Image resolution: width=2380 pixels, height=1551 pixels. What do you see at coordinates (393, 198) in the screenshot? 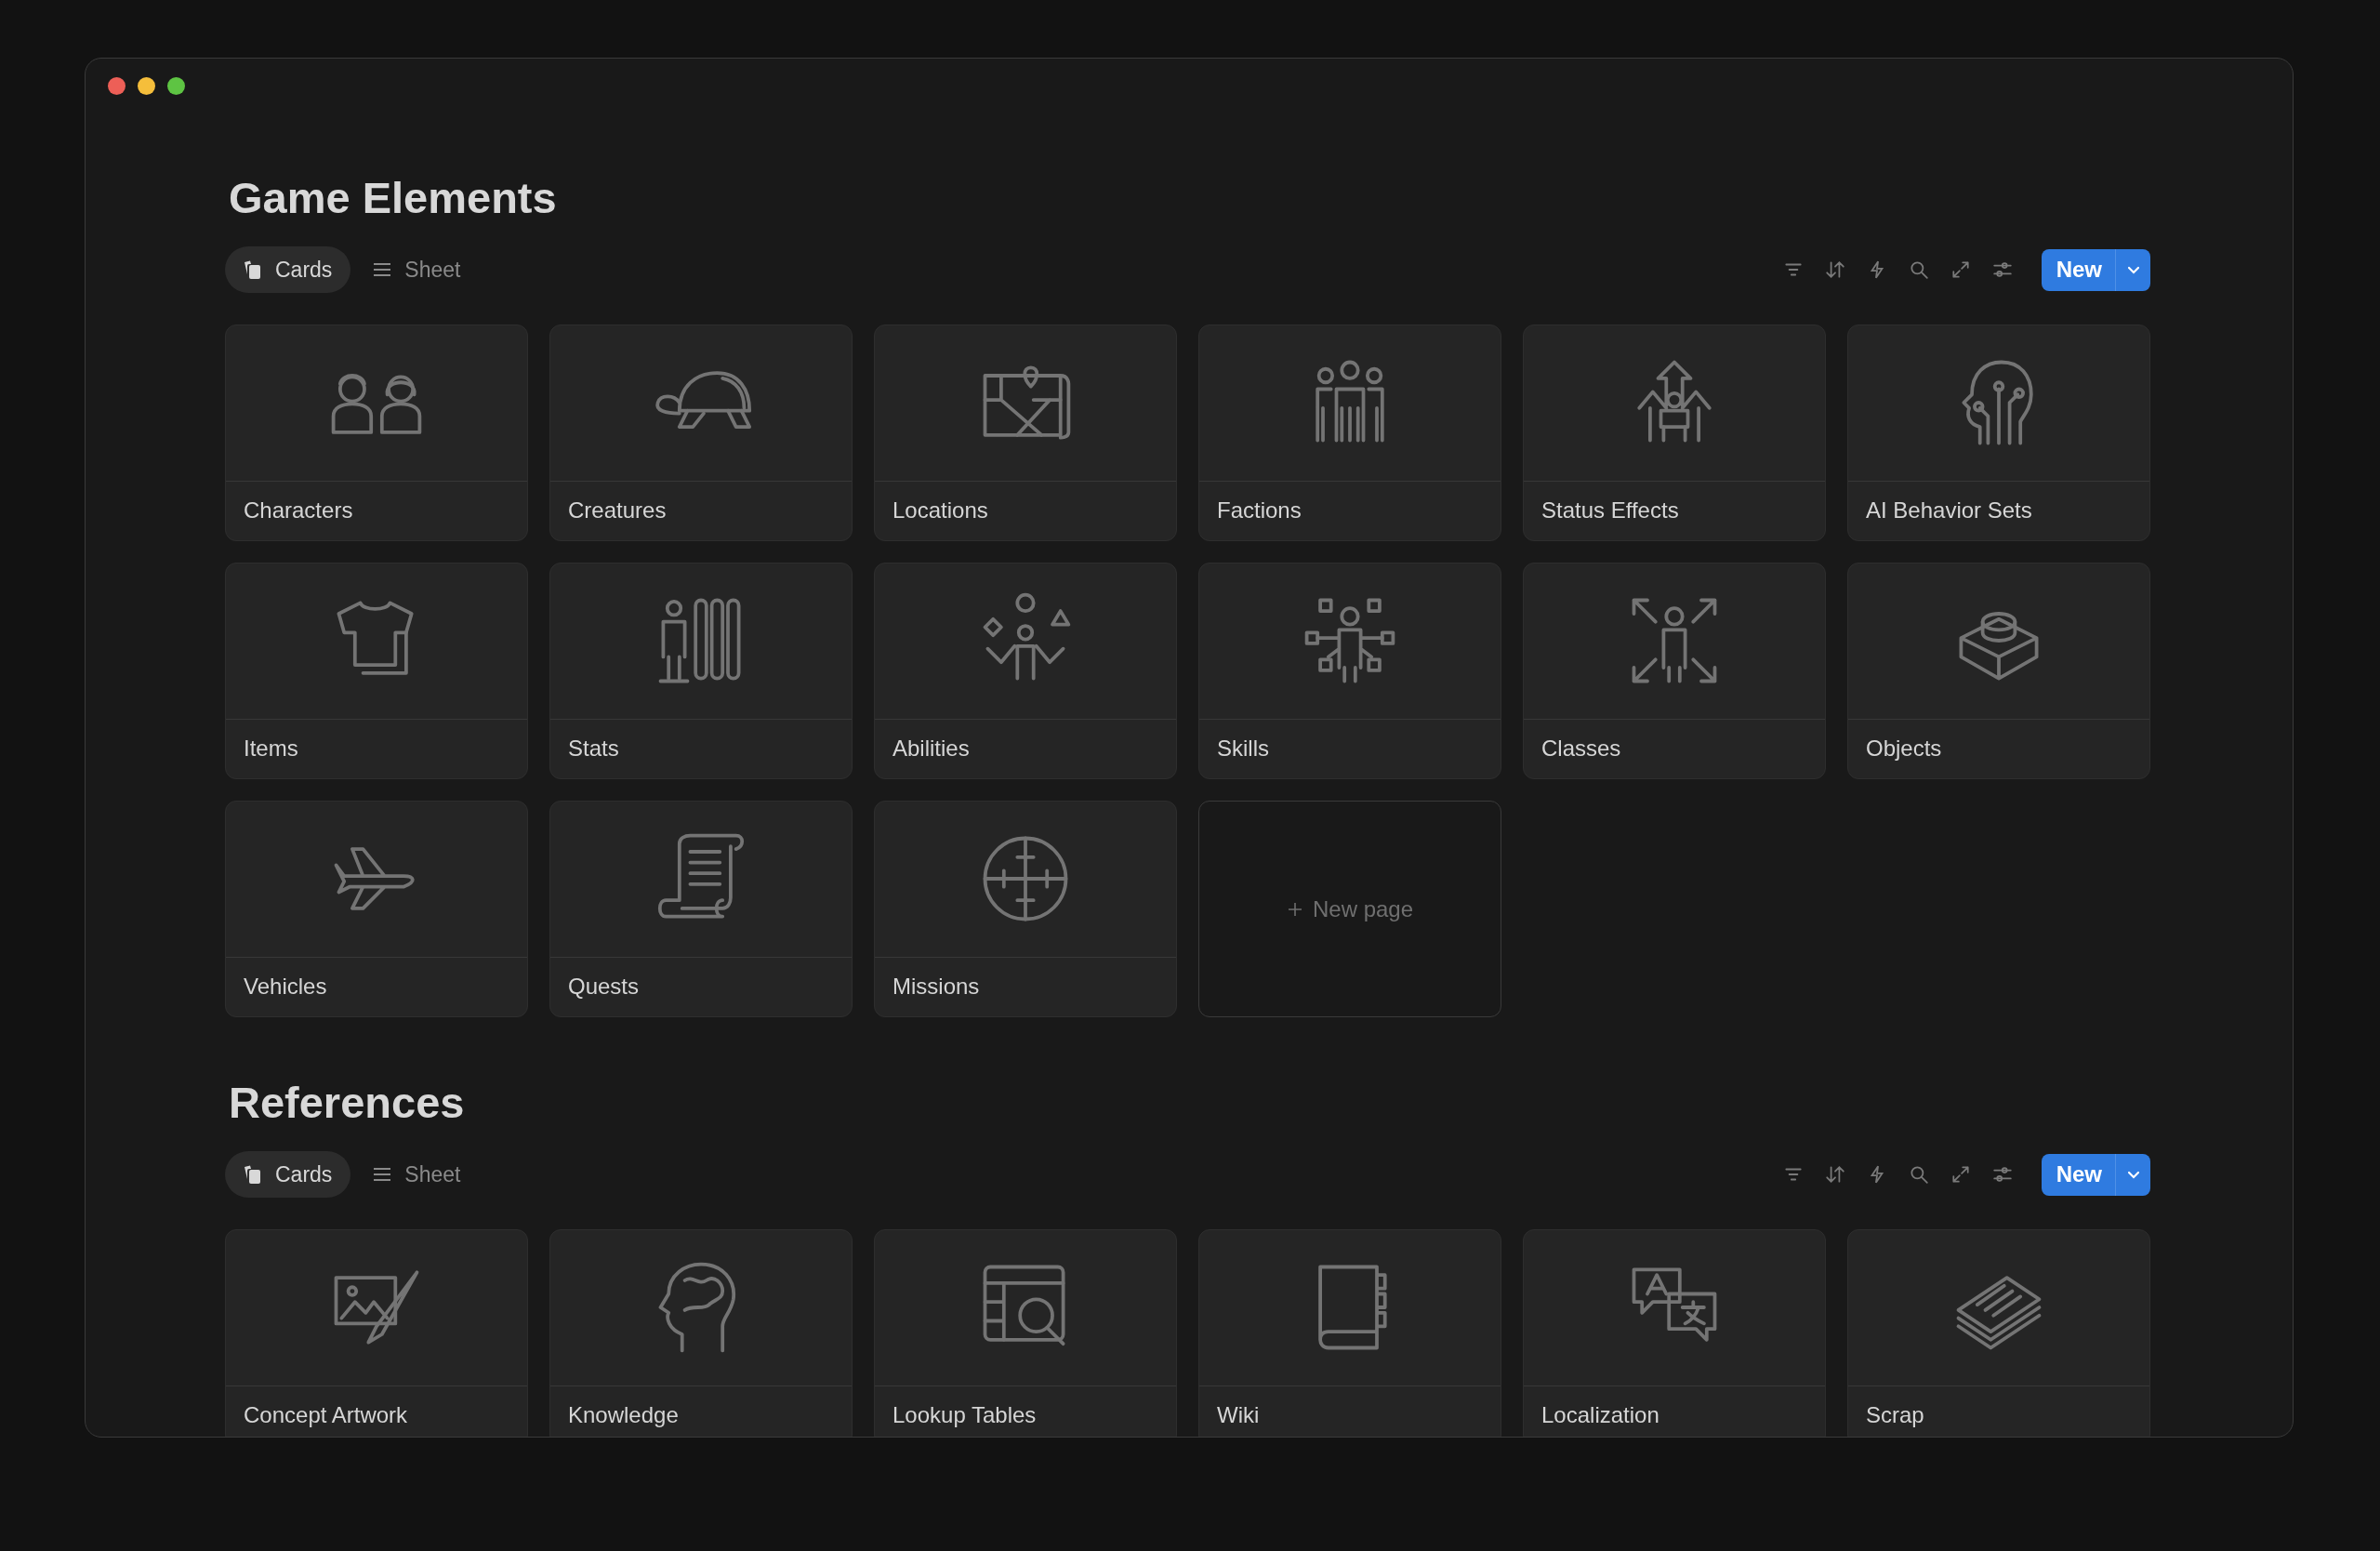
I see `section-title: Game Elements` at bounding box center [393, 198].